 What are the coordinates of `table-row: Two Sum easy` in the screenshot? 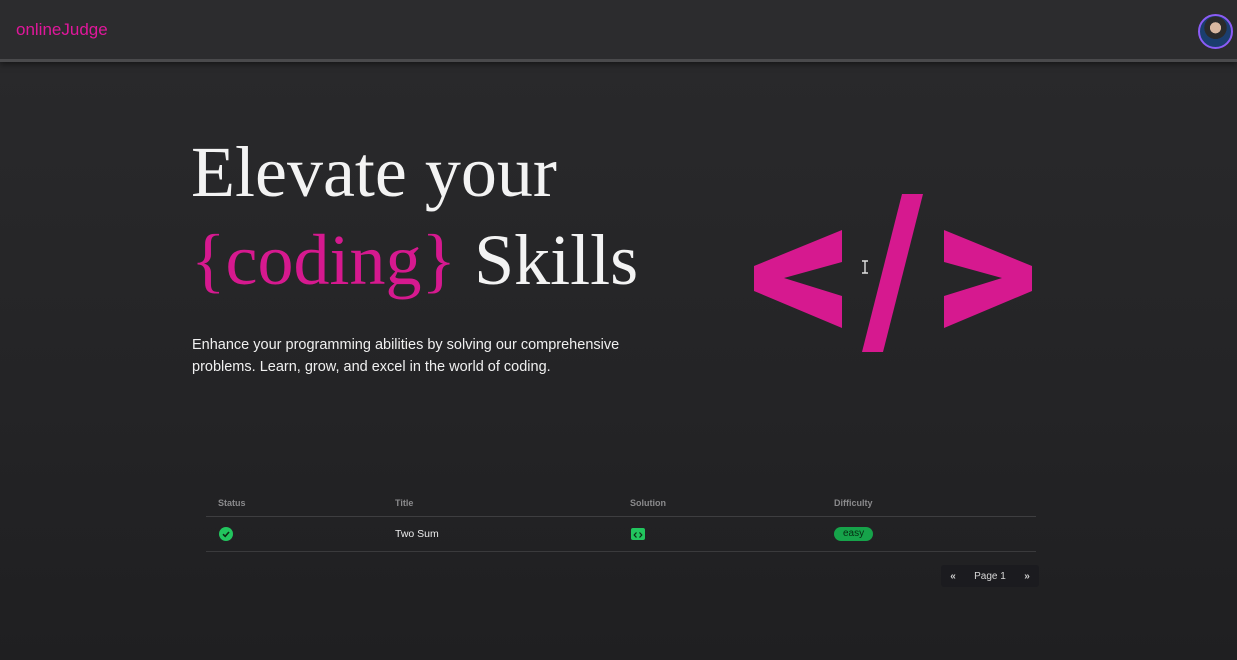 It's located at (621, 534).